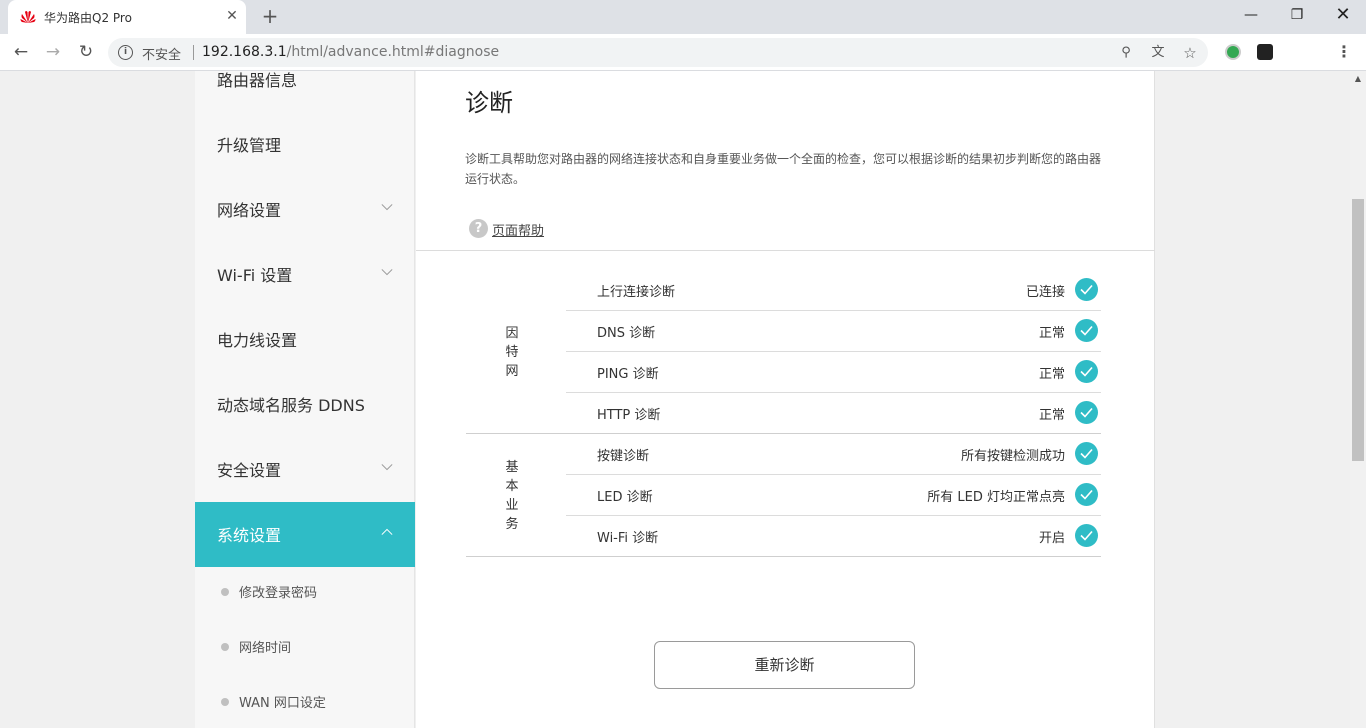  Describe the element at coordinates (784, 665) in the screenshot. I see `rediagnose-button: 重新诊断` at that location.